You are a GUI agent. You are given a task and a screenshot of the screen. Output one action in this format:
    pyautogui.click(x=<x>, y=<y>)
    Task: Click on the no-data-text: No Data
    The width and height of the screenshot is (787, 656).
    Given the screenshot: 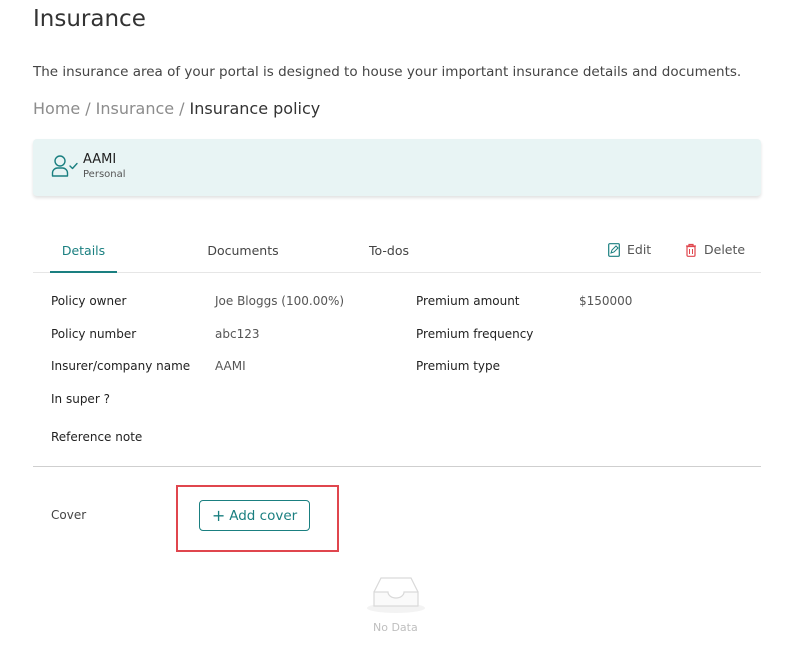 What is the action you would take?
    pyautogui.click(x=395, y=627)
    